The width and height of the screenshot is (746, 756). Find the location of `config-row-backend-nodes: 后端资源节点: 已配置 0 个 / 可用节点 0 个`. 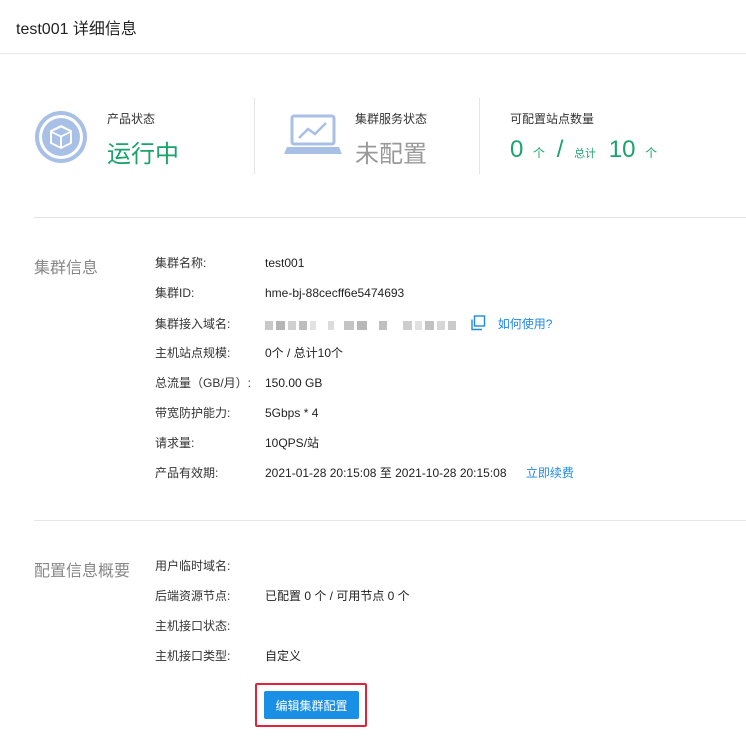

config-row-backend-nodes: 后端资源节点: 已配置 0 个 / 可用节点 0 个 is located at coordinates (282, 596).